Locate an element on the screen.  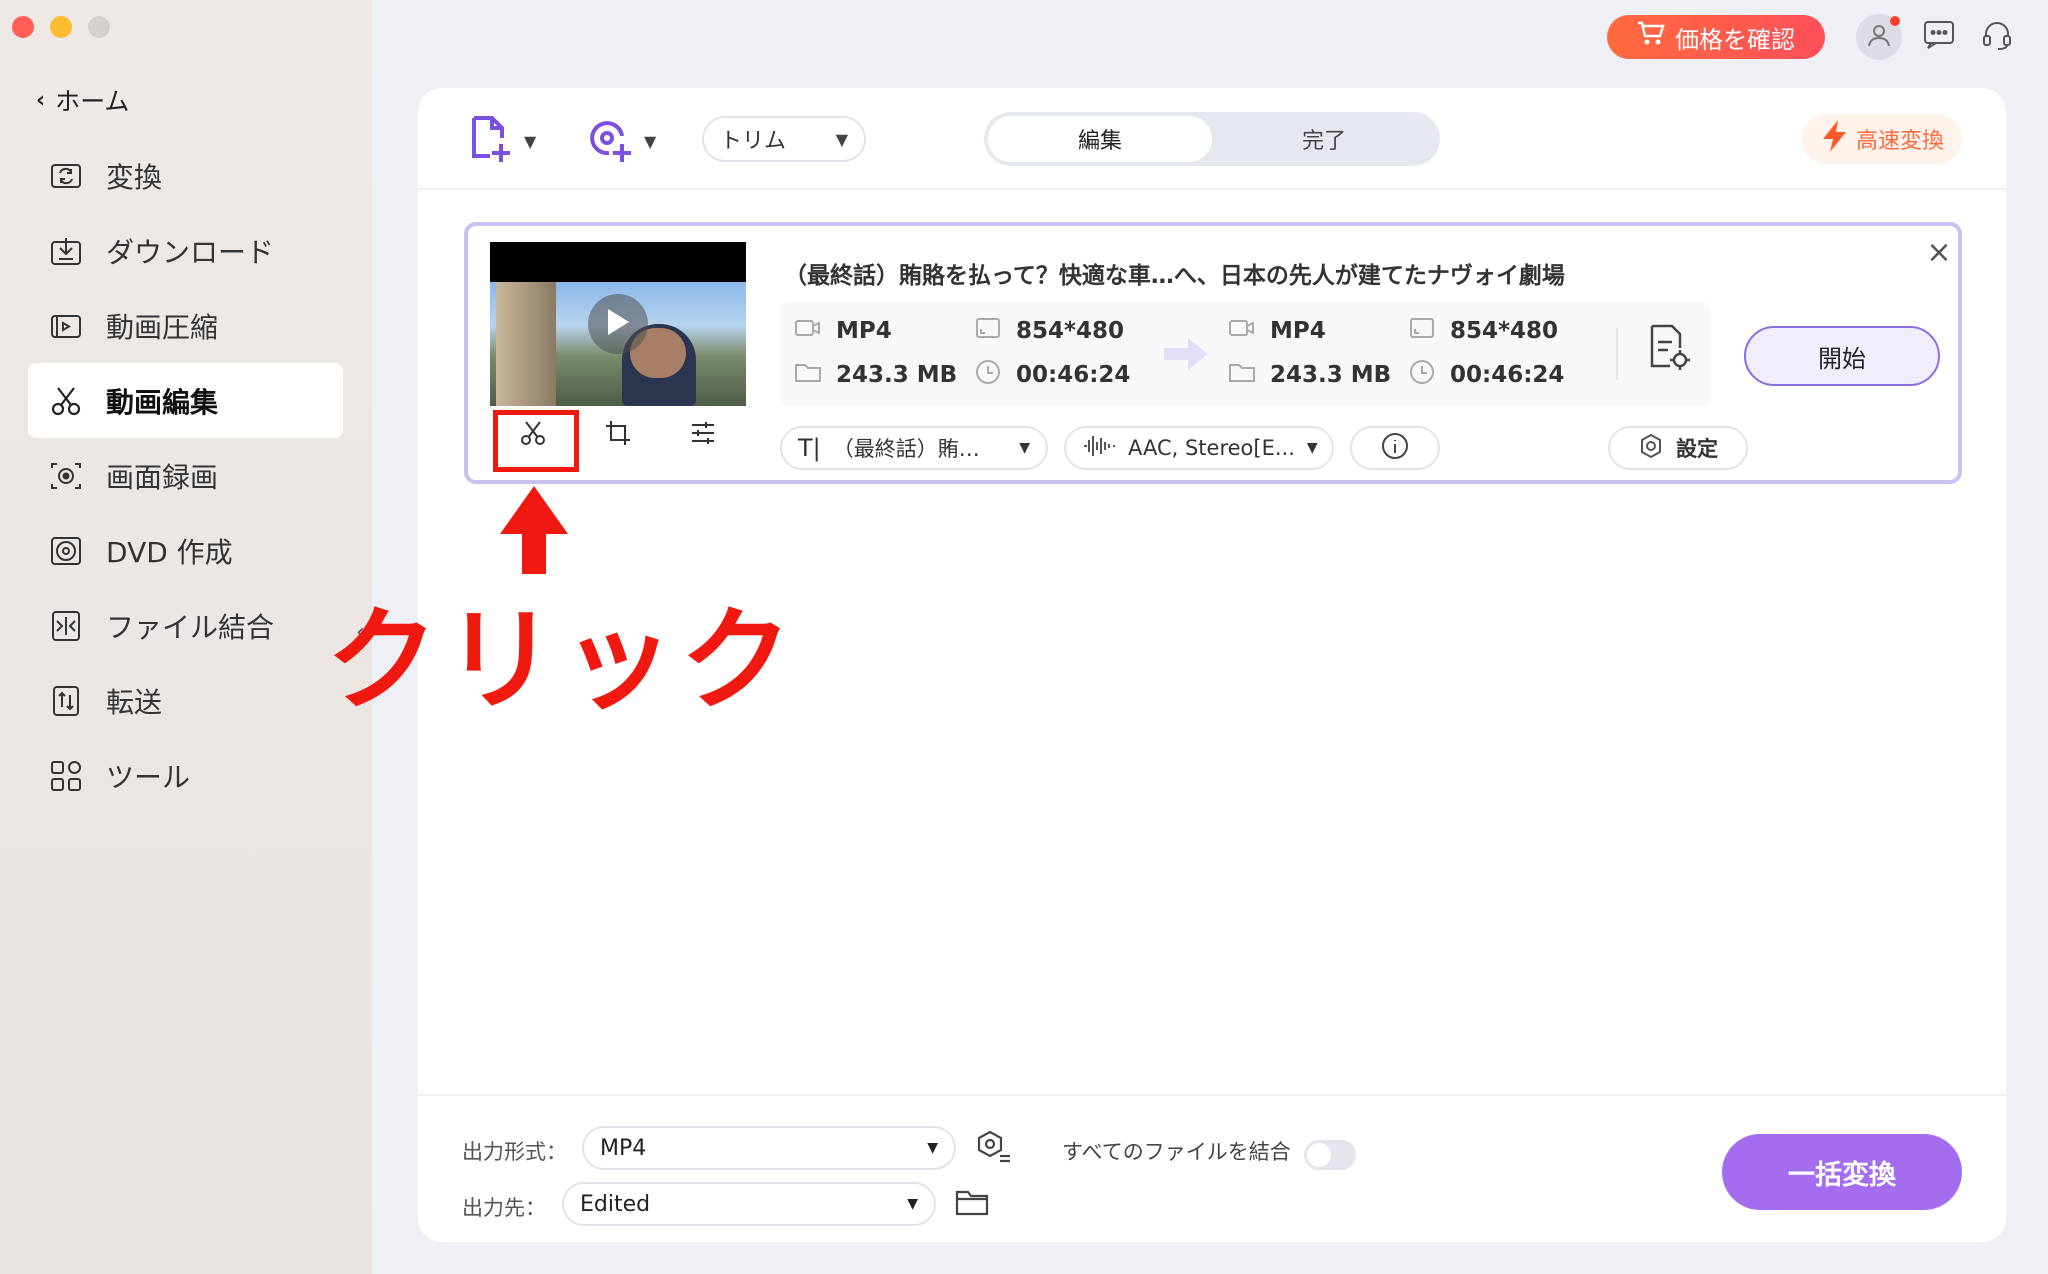
window-minimize-button is located at coordinates (61, 27).